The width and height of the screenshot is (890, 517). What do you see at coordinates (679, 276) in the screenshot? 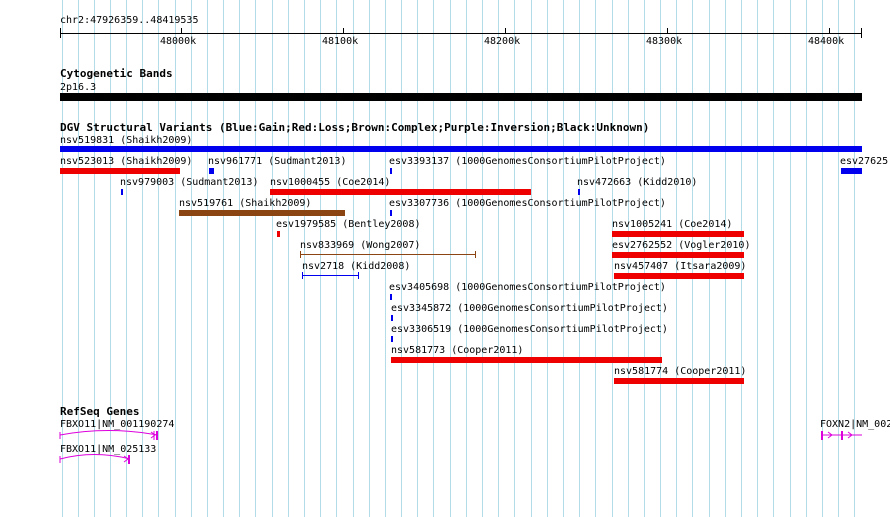
I see `nsv457407-variant-bar` at bounding box center [679, 276].